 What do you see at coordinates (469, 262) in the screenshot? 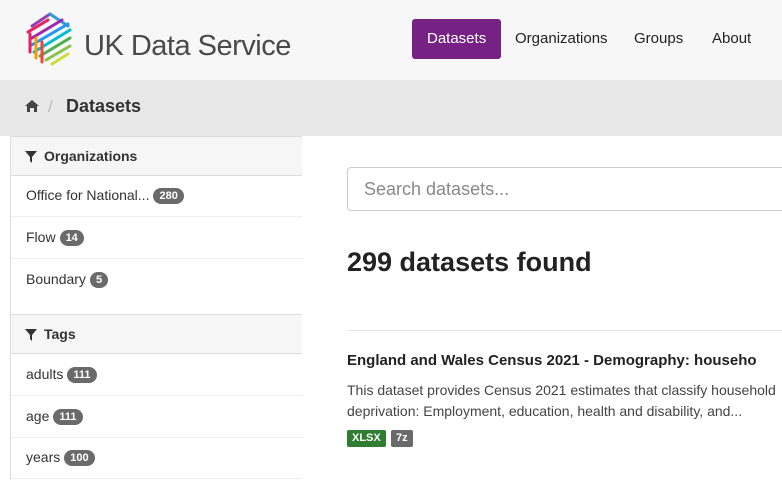
I see `results-count: 299 datasets found` at bounding box center [469, 262].